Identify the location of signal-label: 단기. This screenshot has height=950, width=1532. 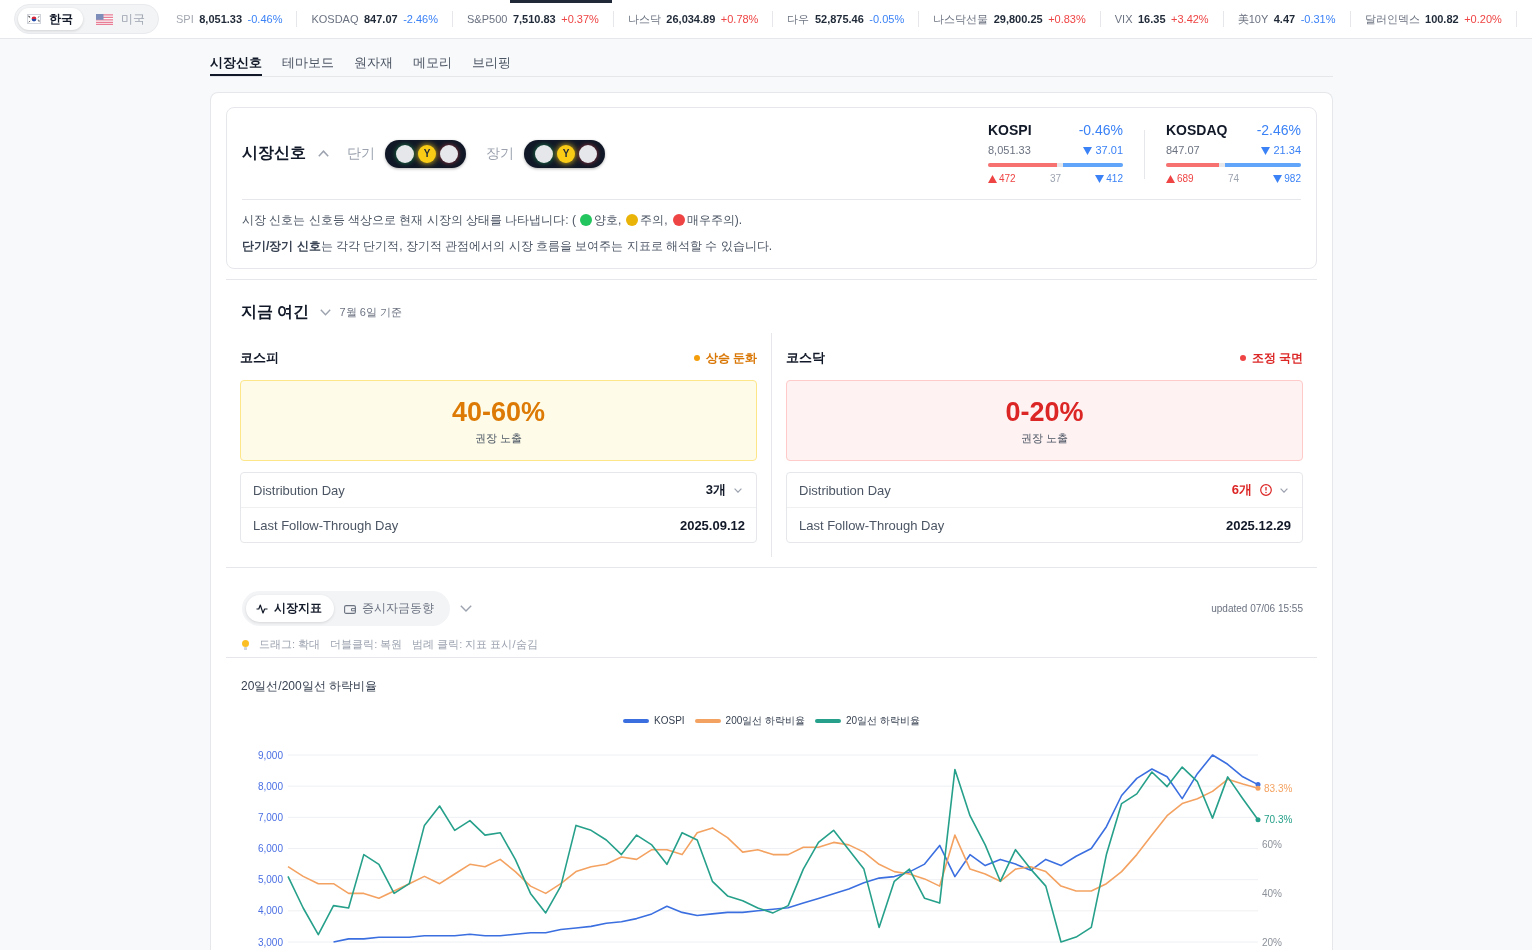
(361, 153).